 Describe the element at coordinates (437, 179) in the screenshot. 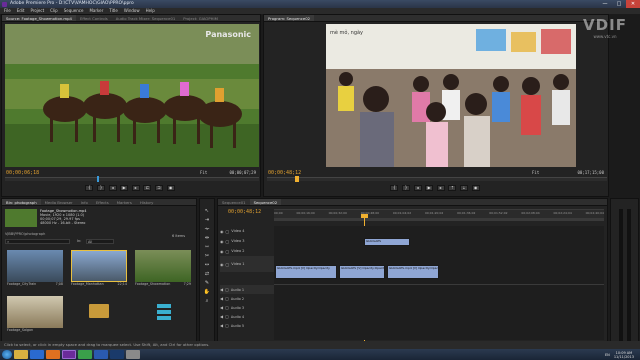

I see `program-time-ruler` at that location.